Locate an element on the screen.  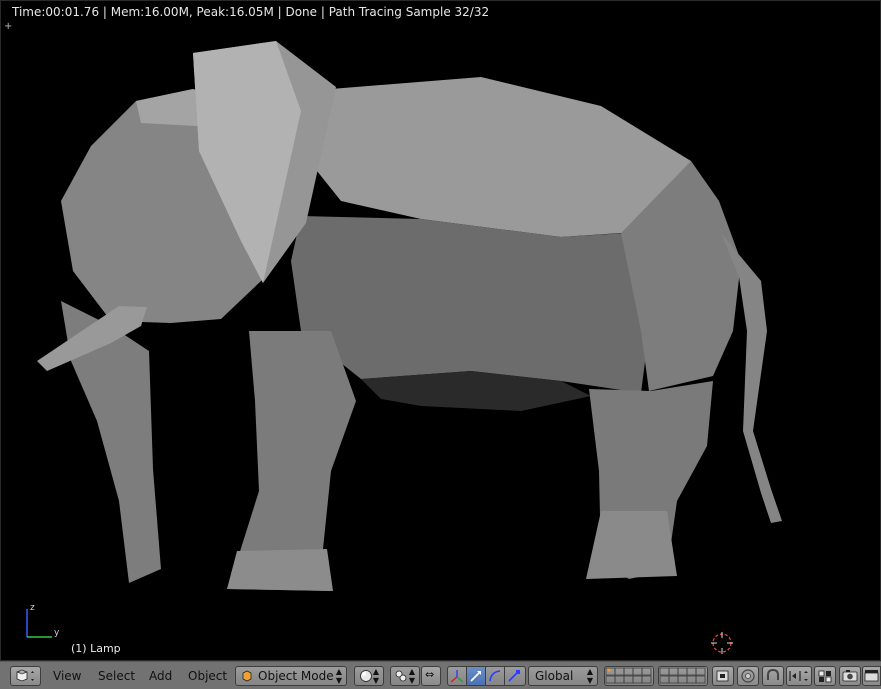
lock-layers-button is located at coordinates (723, 676).